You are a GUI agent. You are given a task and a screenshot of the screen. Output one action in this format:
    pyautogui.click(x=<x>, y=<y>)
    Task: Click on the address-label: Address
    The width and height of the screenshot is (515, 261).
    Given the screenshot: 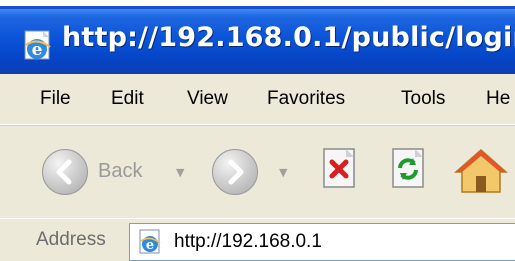 What is the action you would take?
    pyautogui.click(x=71, y=239)
    